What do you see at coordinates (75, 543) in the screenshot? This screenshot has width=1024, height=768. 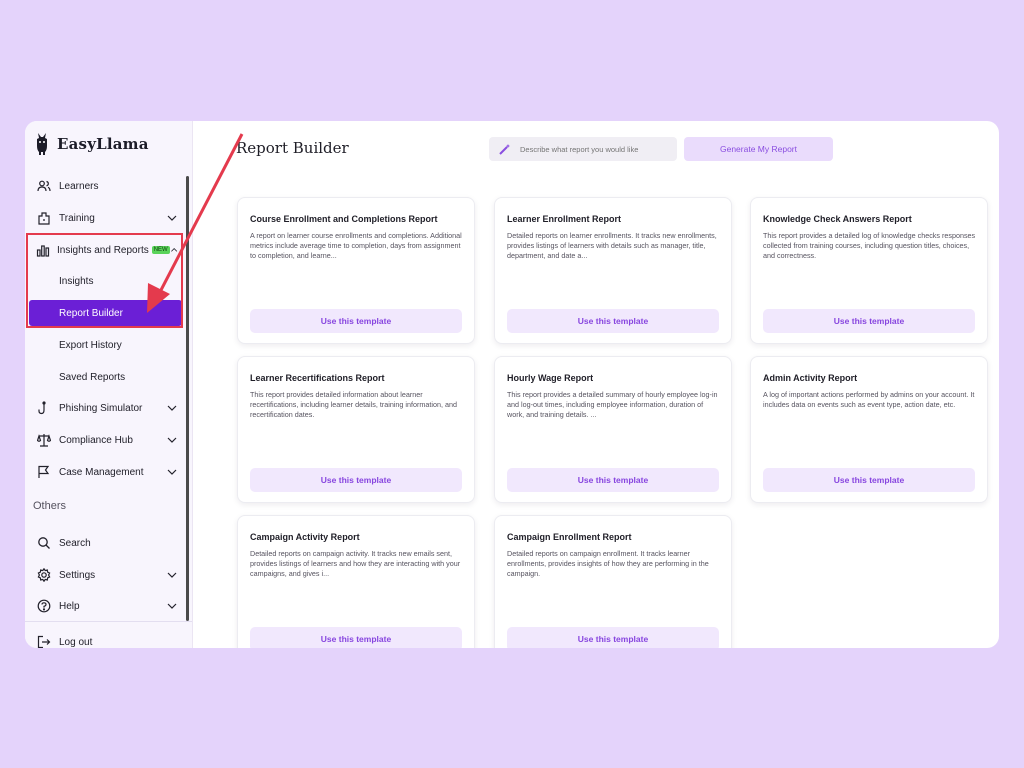 I see `sidebar-item-label: Search` at bounding box center [75, 543].